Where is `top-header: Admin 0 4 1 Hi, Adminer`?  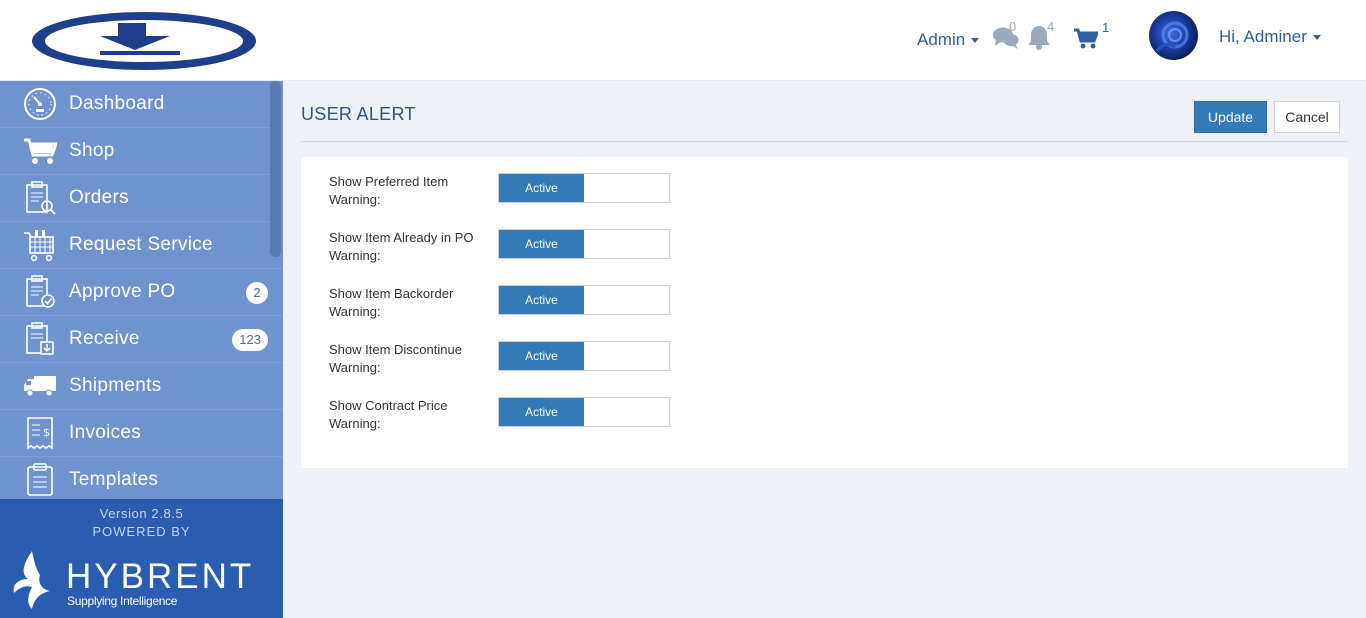
top-header: Admin 0 4 1 Hi, Adminer is located at coordinates (683, 40).